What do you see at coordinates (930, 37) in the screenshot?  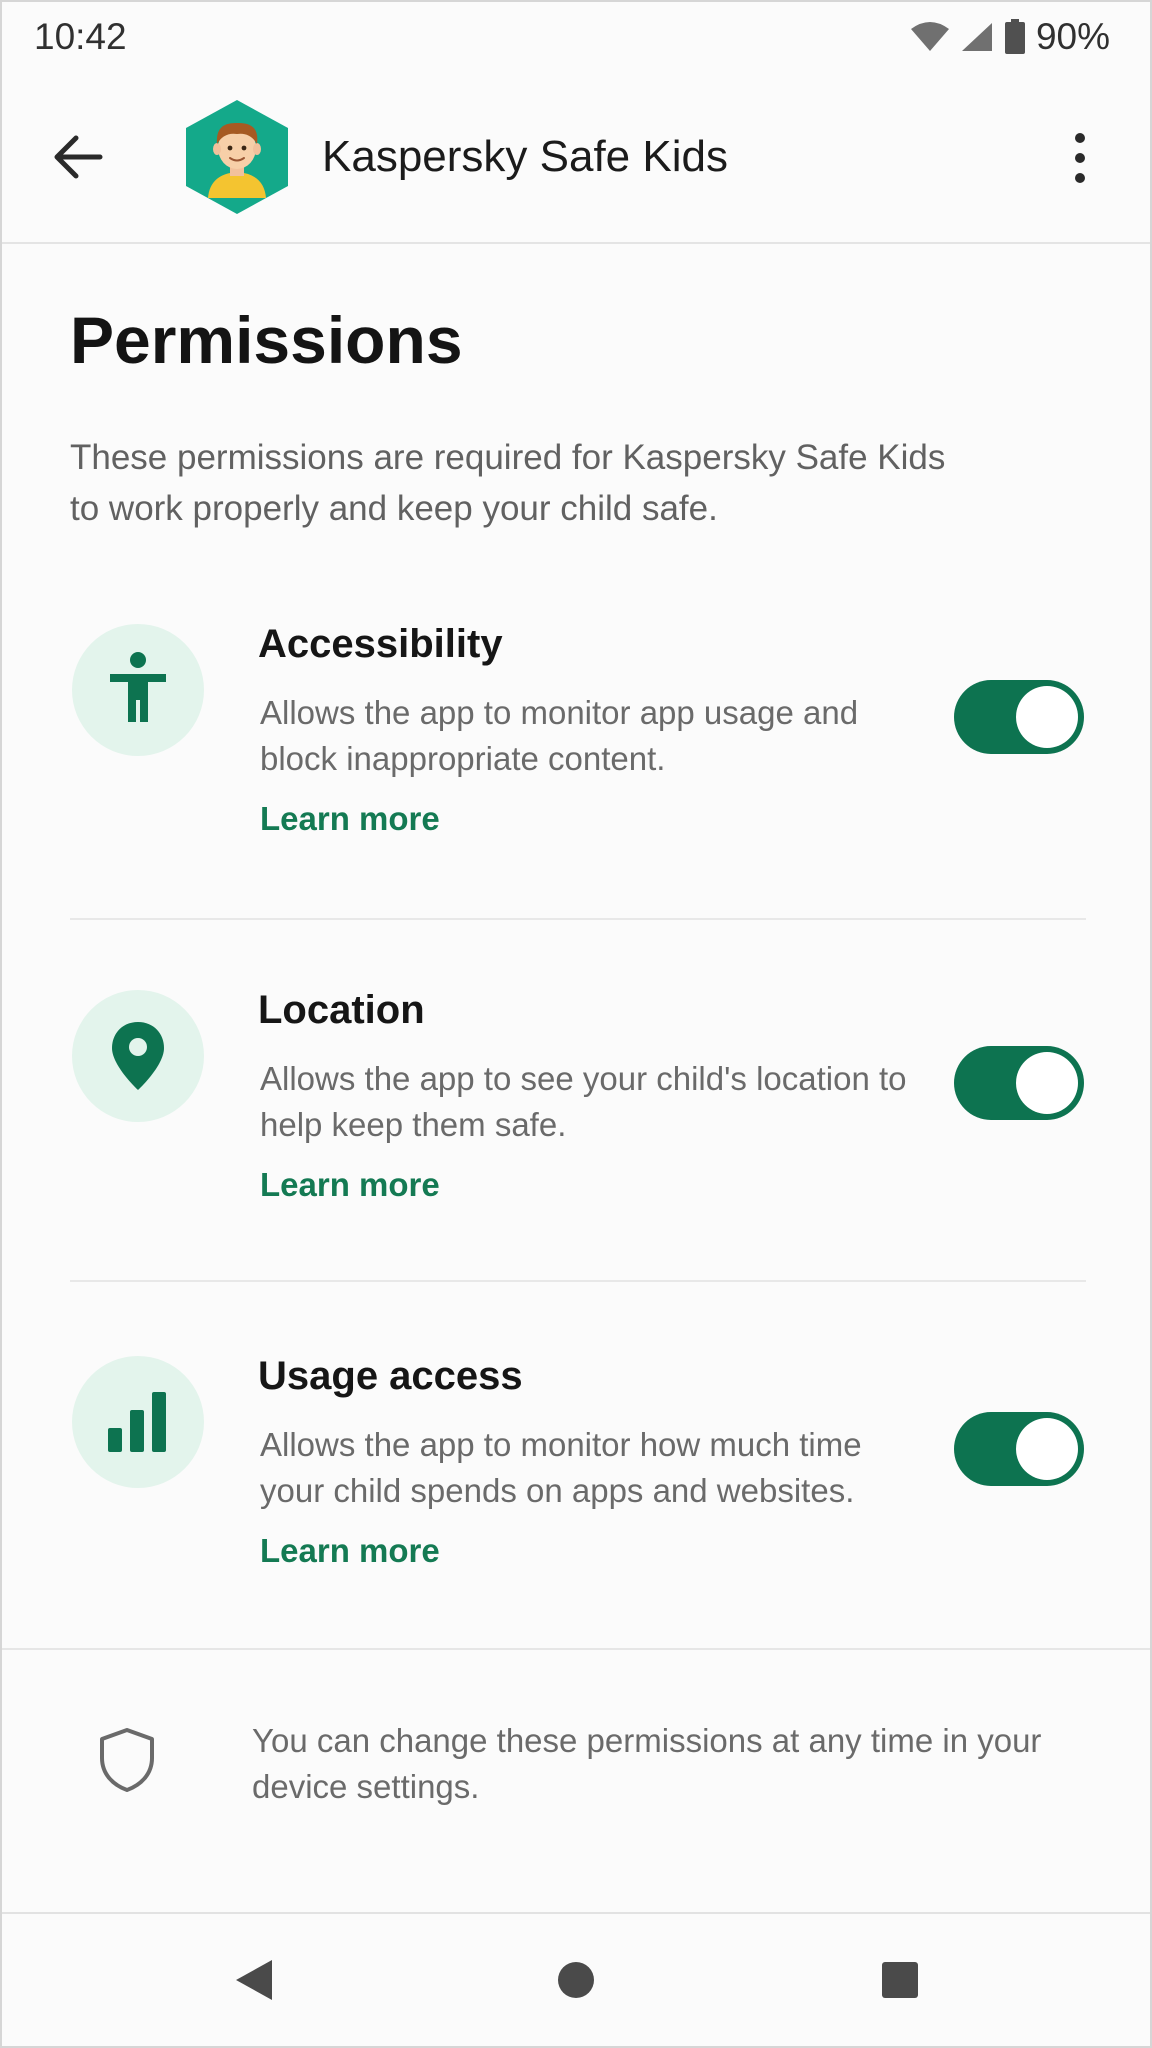 I see `wifi-icon` at bounding box center [930, 37].